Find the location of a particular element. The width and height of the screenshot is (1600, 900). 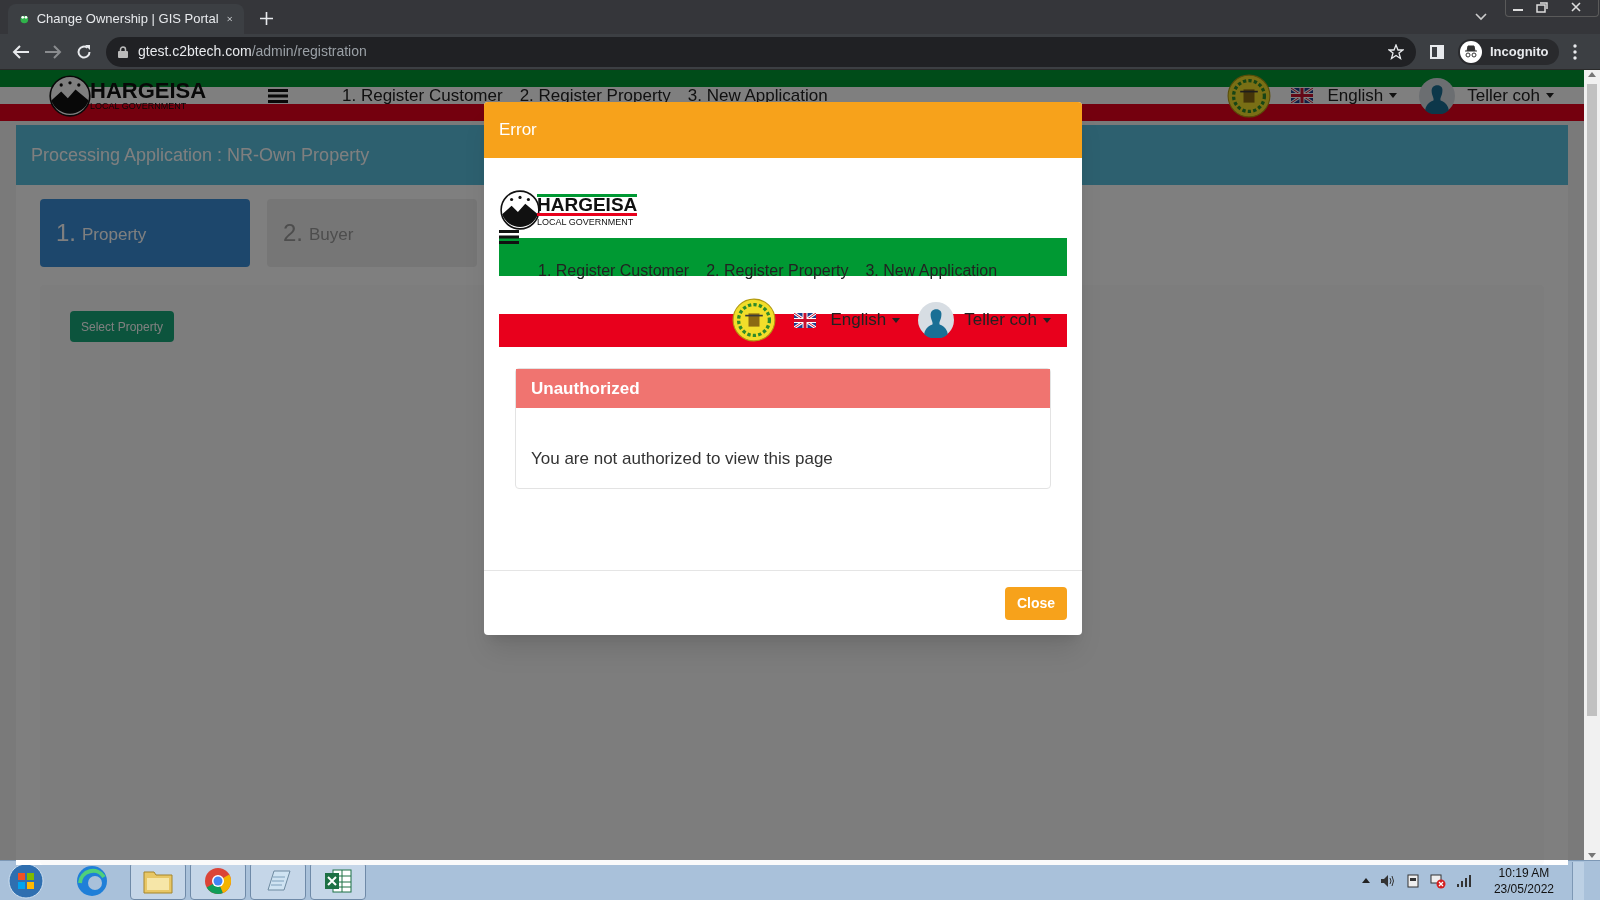

scroll-up-icon is located at coordinates (1592, 74).